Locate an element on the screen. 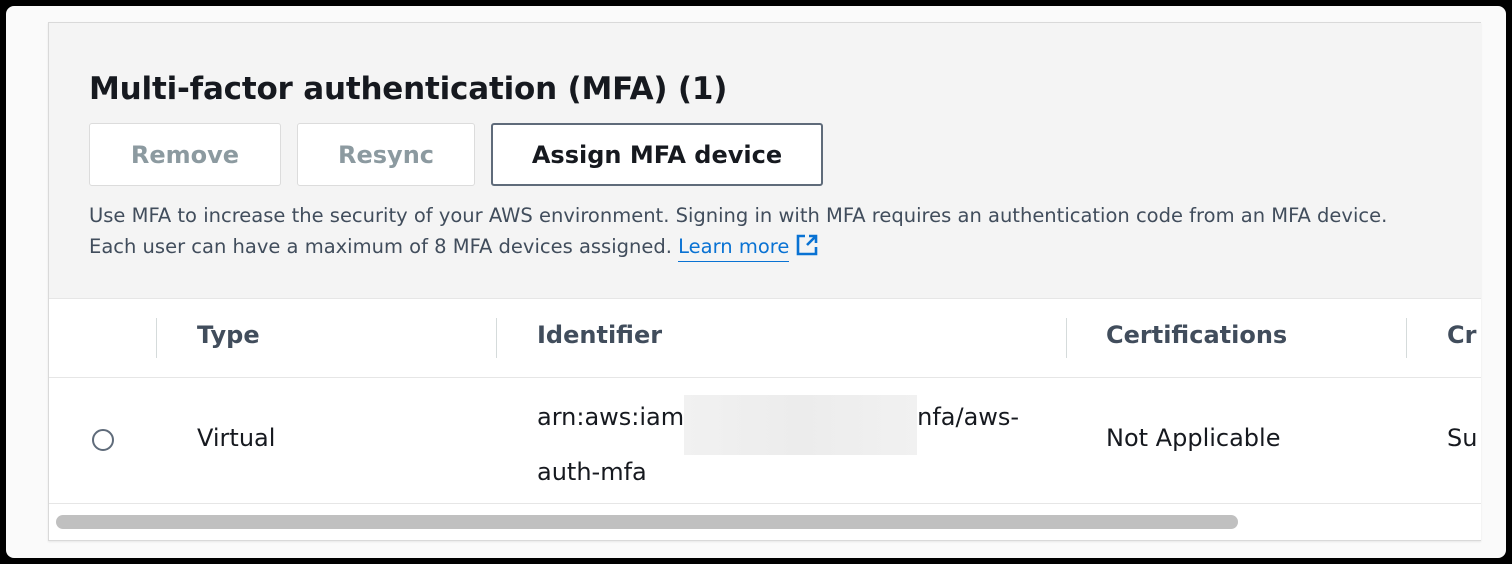 The height and width of the screenshot is (564, 1512). row-select-radio is located at coordinates (103, 440).